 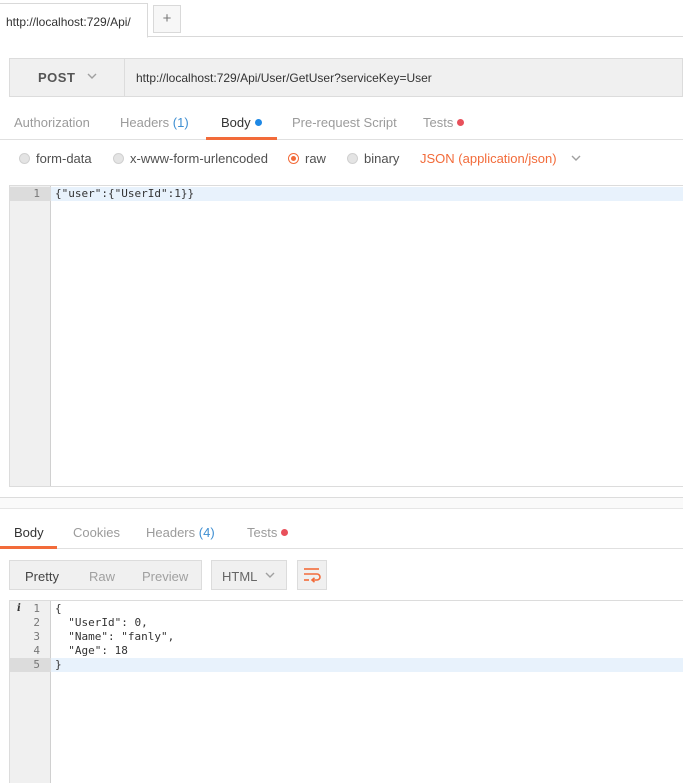 What do you see at coordinates (262, 532) in the screenshot?
I see `response-tab-tests-label: Tests` at bounding box center [262, 532].